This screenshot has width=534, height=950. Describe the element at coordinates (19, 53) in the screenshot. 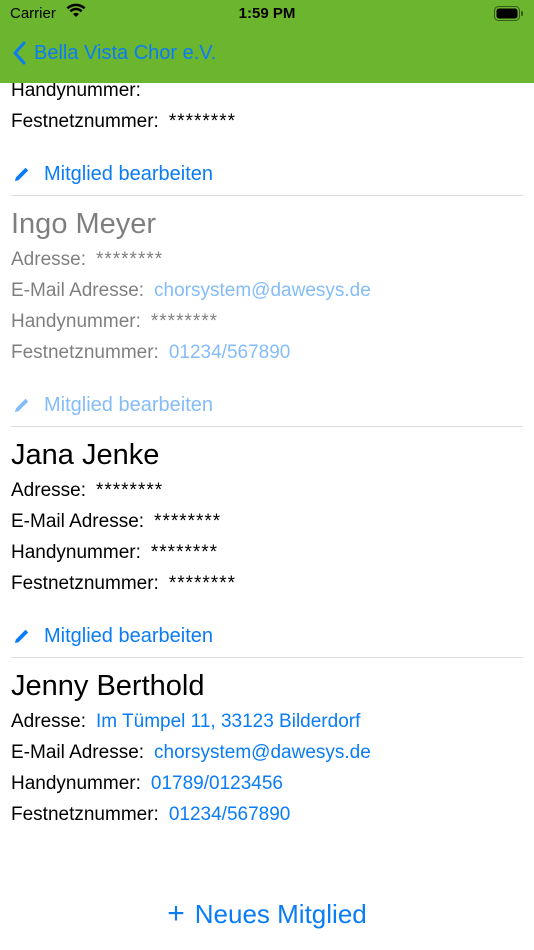

I see `chevron-left-icon` at that location.